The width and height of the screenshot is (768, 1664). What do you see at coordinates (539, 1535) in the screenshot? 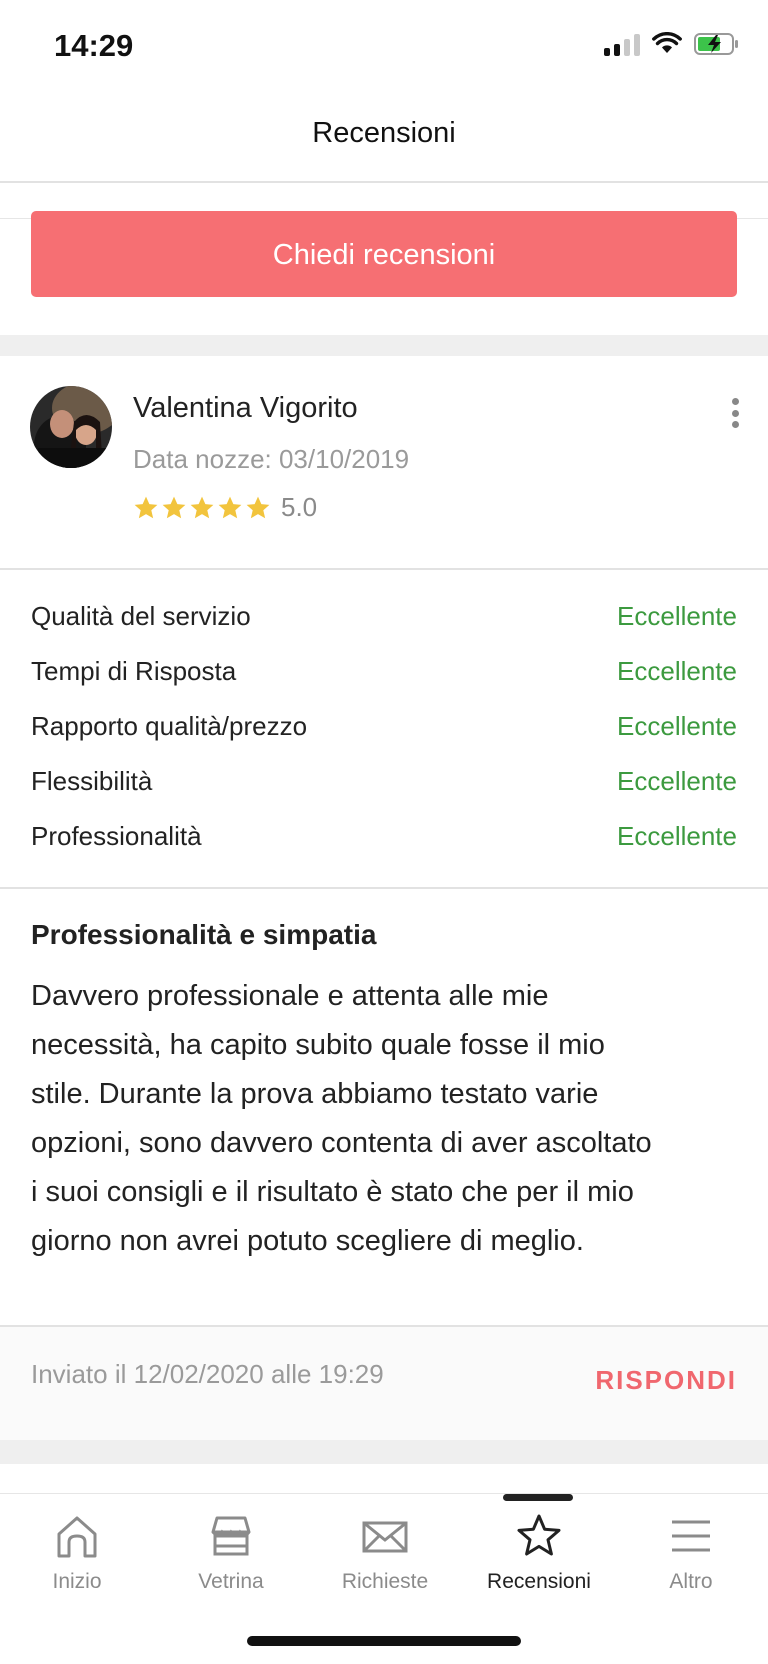
I see `star-icon` at bounding box center [539, 1535].